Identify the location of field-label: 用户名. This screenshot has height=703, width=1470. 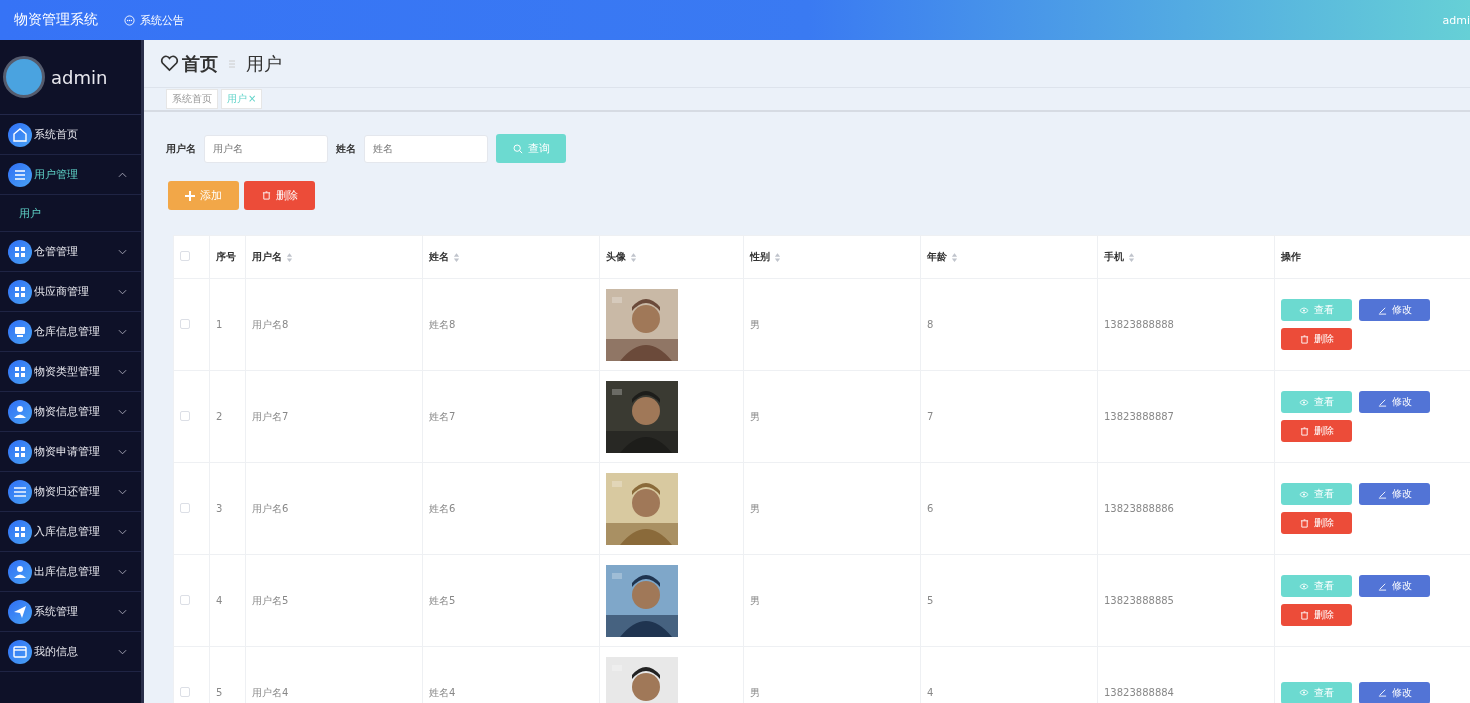
(181, 148).